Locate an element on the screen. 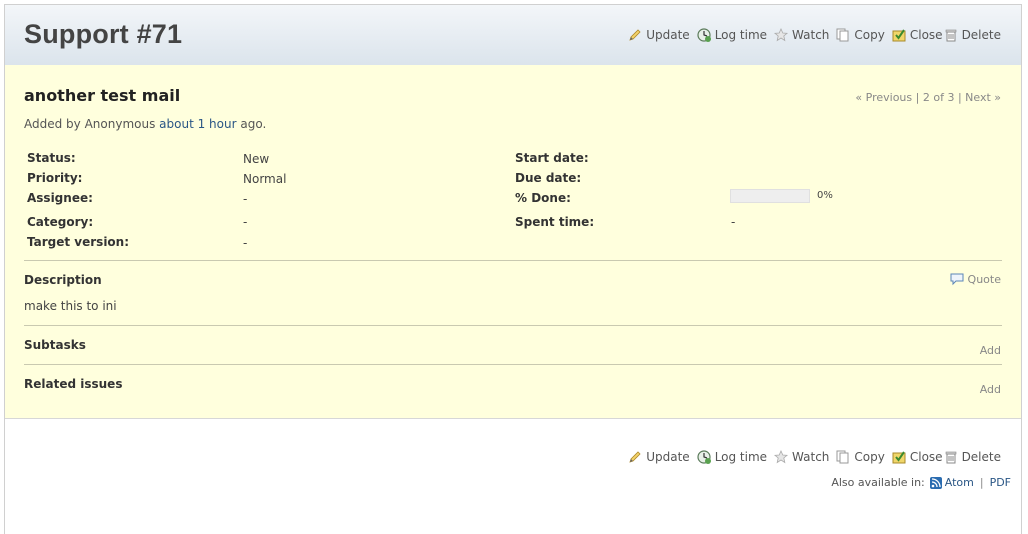 This screenshot has height=534, width=1028. spent-time-value: - is located at coordinates (733, 222).